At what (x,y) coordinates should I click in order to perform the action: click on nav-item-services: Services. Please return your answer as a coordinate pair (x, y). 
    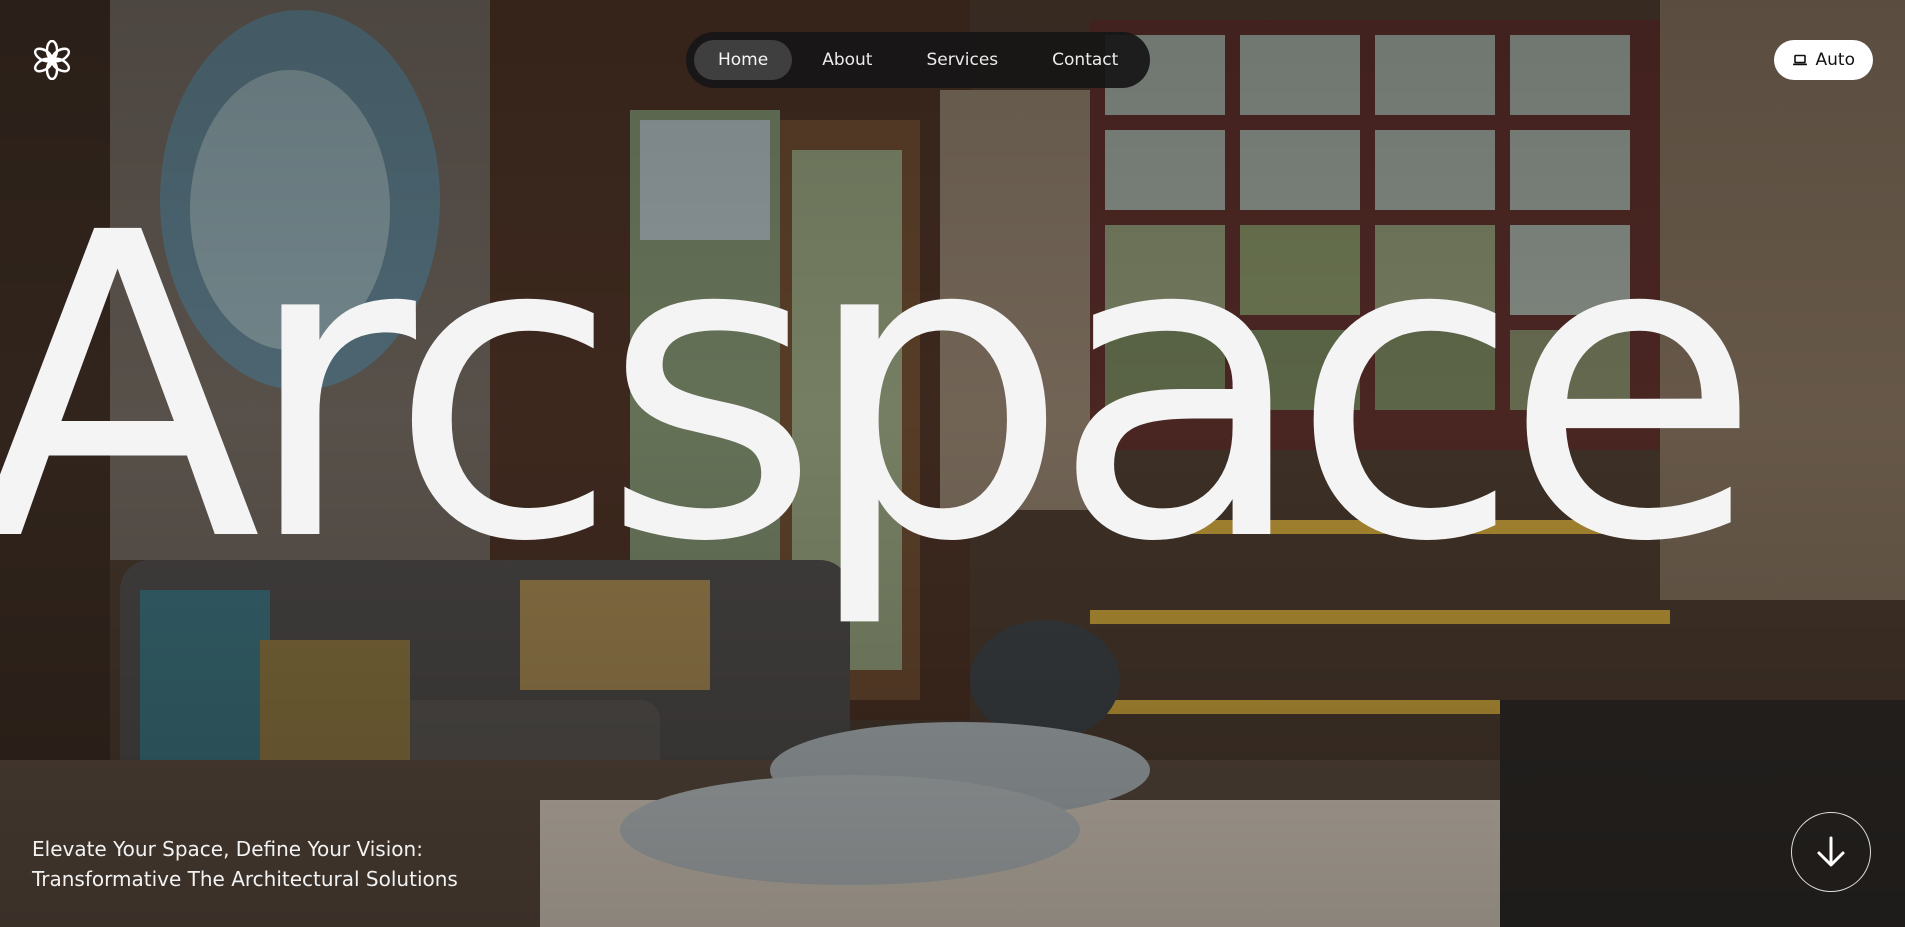
    Looking at the image, I should click on (962, 60).